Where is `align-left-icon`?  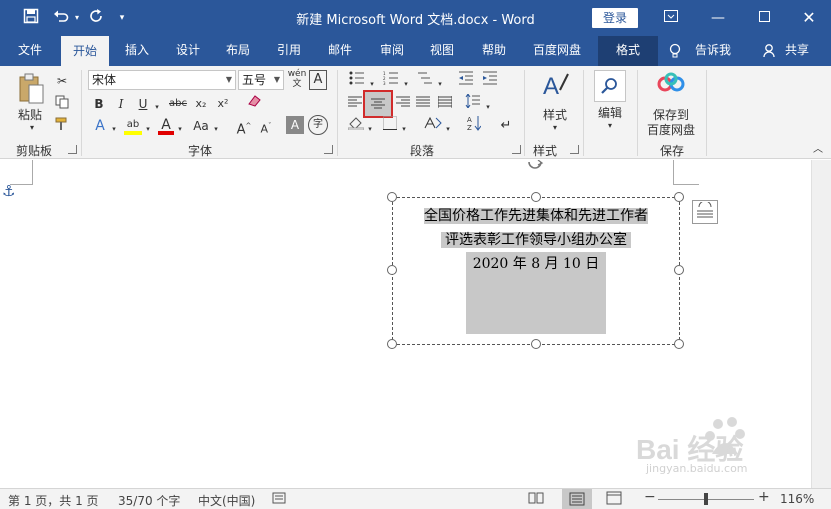 align-left-icon is located at coordinates (355, 104).